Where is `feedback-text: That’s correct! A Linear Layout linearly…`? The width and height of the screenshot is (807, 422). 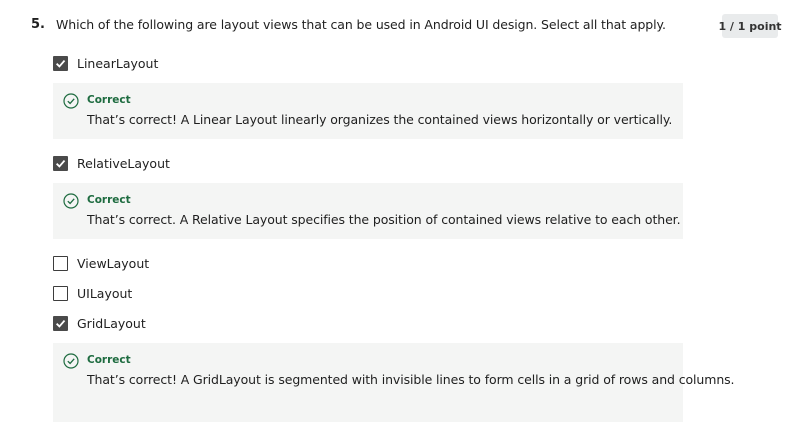 feedback-text: That’s correct! A Linear Layout linearly… is located at coordinates (380, 119).